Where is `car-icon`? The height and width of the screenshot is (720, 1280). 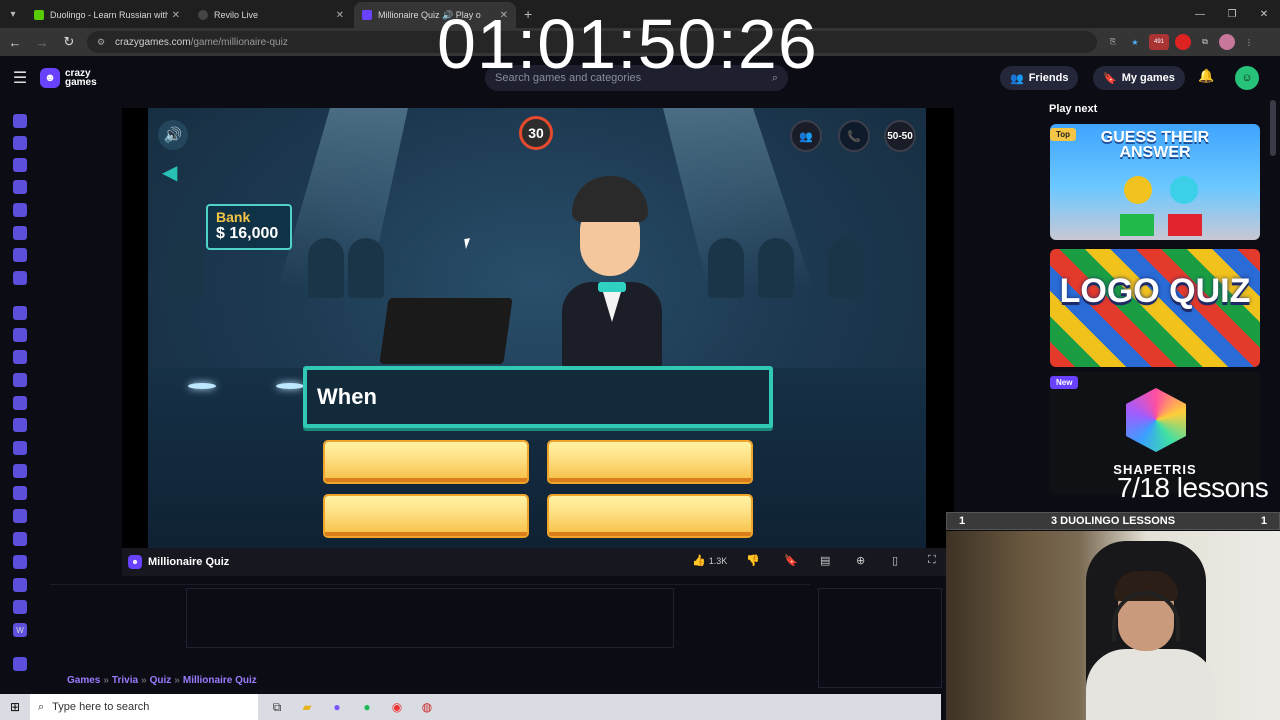 car-icon is located at coordinates (20, 425).